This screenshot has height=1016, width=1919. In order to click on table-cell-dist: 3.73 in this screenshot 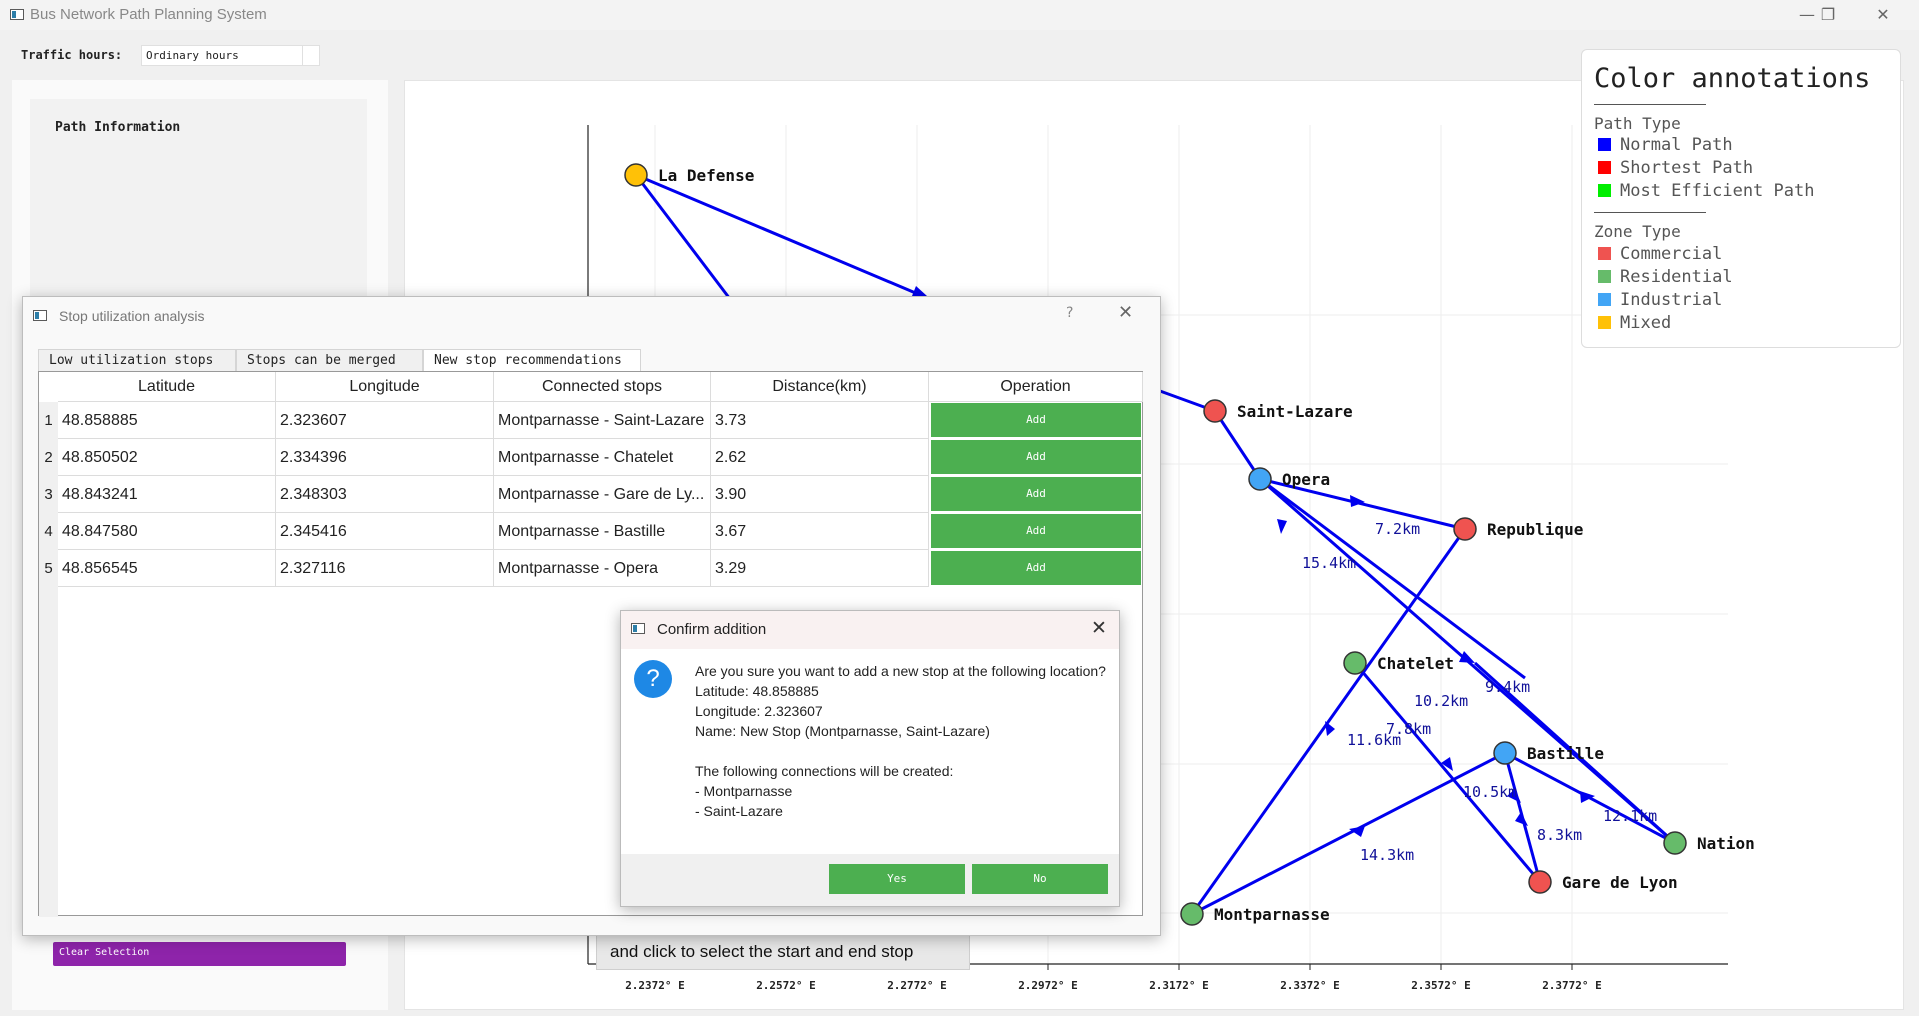, I will do `click(820, 420)`.